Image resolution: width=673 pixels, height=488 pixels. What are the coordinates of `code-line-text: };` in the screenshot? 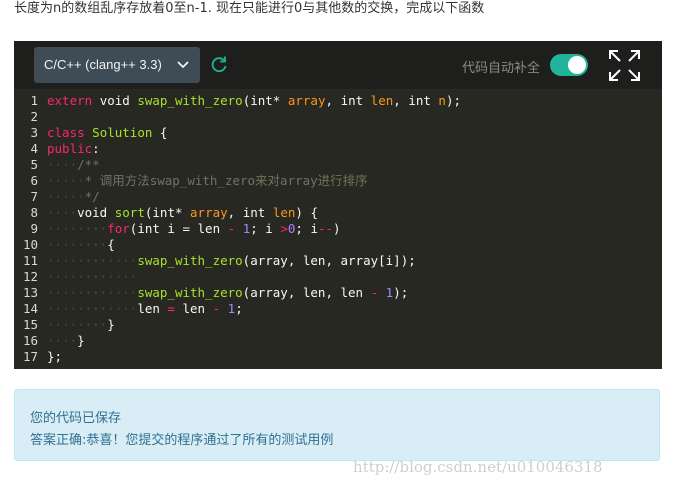 It's located at (55, 356).